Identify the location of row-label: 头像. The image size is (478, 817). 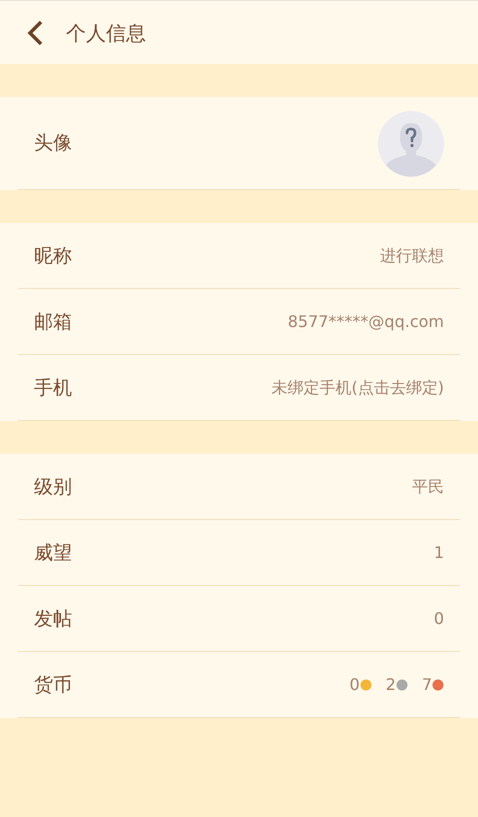
(53, 143).